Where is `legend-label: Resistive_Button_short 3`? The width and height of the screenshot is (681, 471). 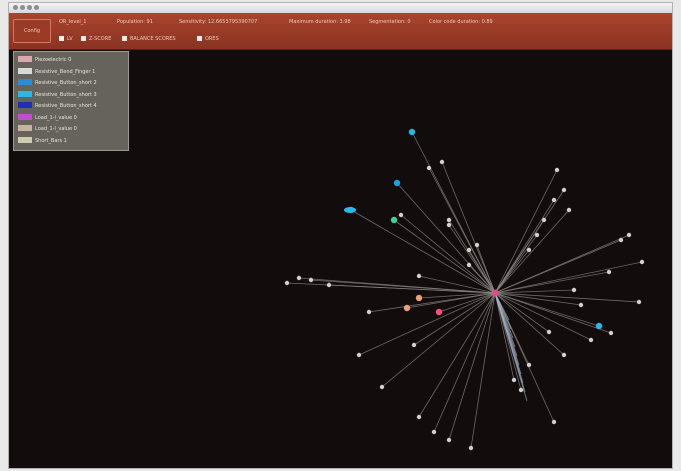 legend-label: Resistive_Button_short 3 is located at coordinates (66, 94).